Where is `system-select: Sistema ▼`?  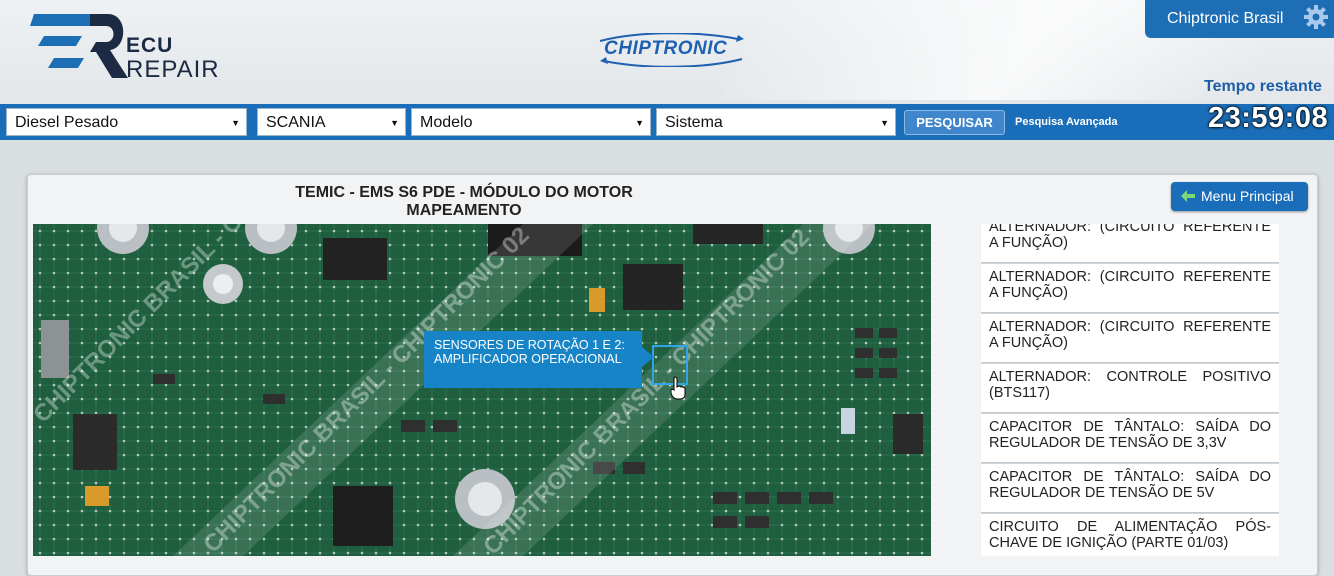 system-select: Sistema ▼ is located at coordinates (776, 122).